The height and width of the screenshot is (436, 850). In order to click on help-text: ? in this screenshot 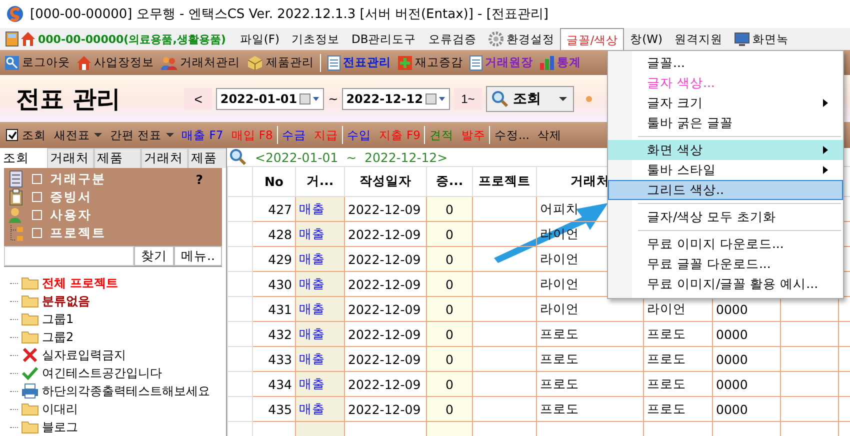, I will do `click(200, 179)`.